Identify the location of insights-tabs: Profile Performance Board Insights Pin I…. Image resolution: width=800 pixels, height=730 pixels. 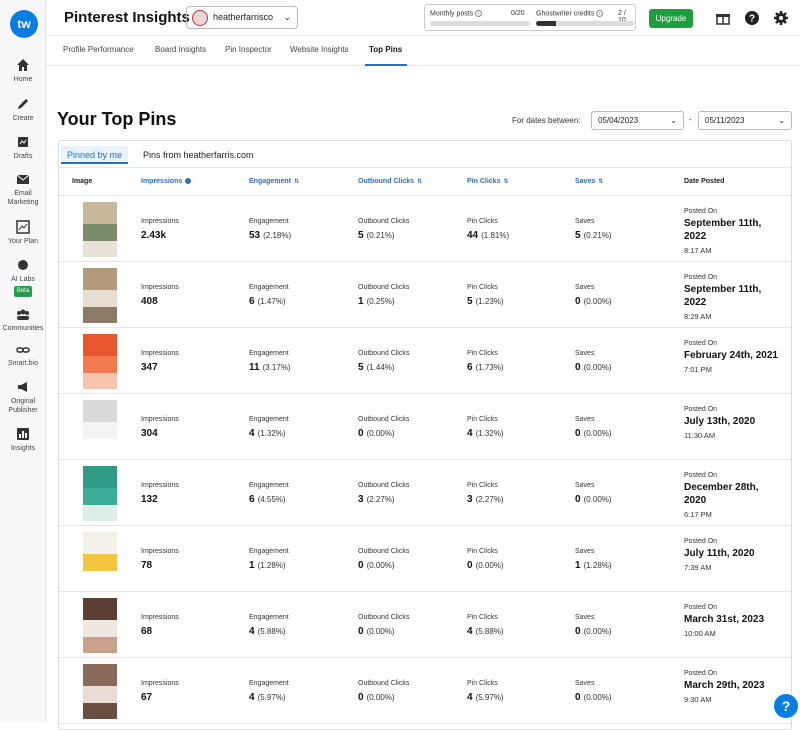
(423, 51).